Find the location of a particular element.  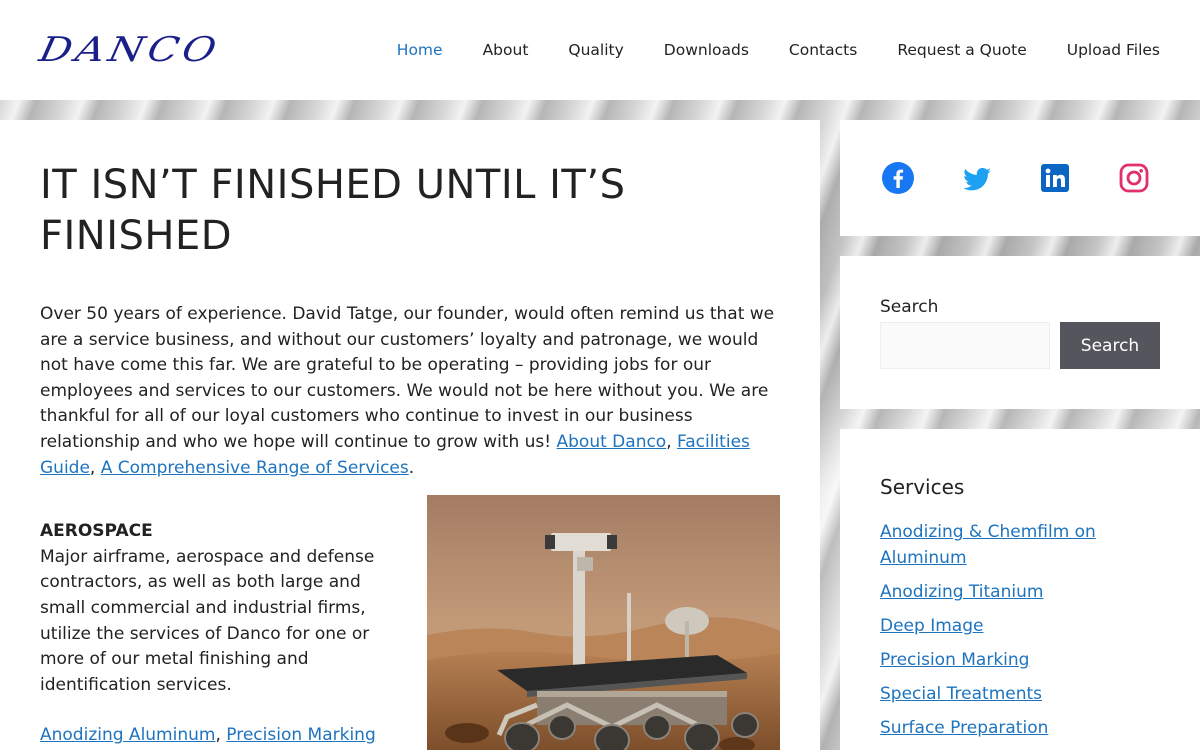

list-item: Special Treatments is located at coordinates (1000, 694).